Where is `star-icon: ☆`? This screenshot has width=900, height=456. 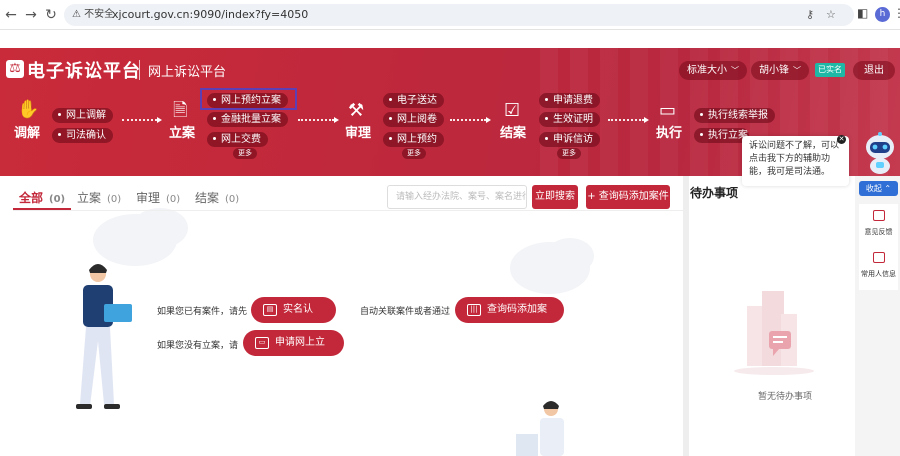
star-icon: ☆ is located at coordinates (831, 15).